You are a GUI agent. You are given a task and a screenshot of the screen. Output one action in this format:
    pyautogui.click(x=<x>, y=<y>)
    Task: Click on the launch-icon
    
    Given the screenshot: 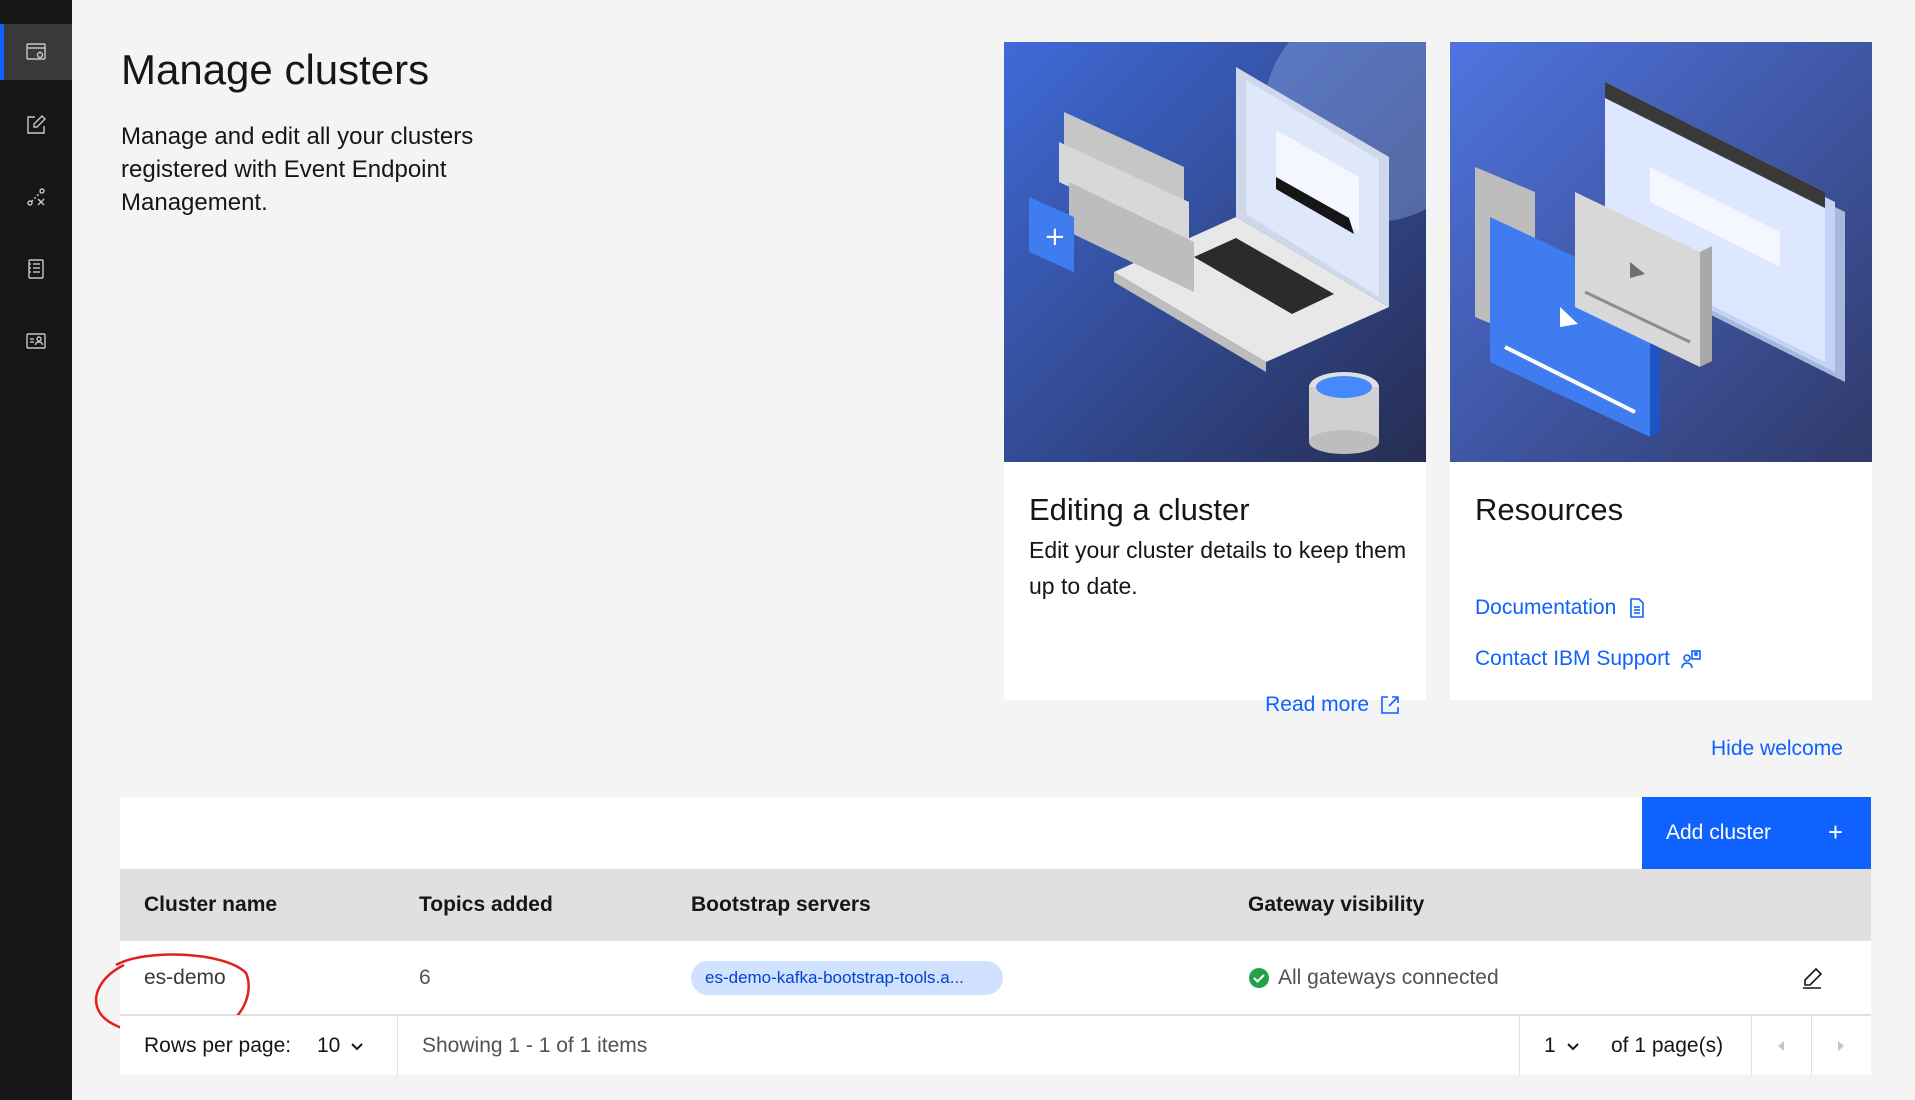 What is the action you would take?
    pyautogui.click(x=1390, y=705)
    